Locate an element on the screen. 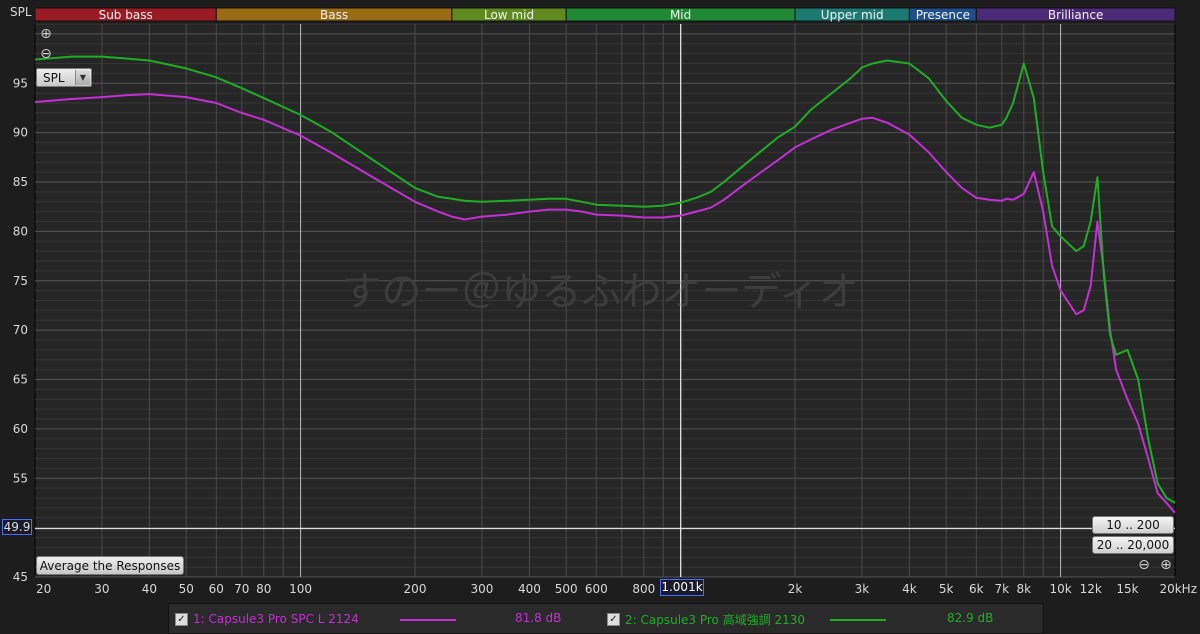  band-label: Brilliance is located at coordinates (1075, 15).